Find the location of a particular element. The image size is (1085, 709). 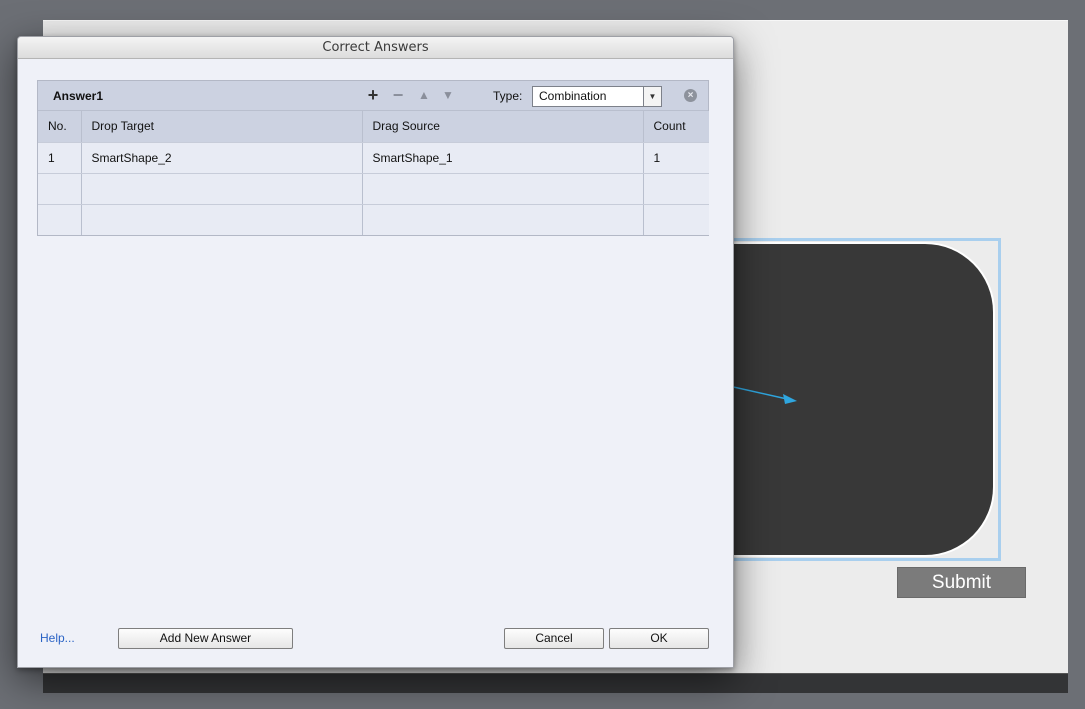

dialog-title: Correct Answers is located at coordinates (375, 48).